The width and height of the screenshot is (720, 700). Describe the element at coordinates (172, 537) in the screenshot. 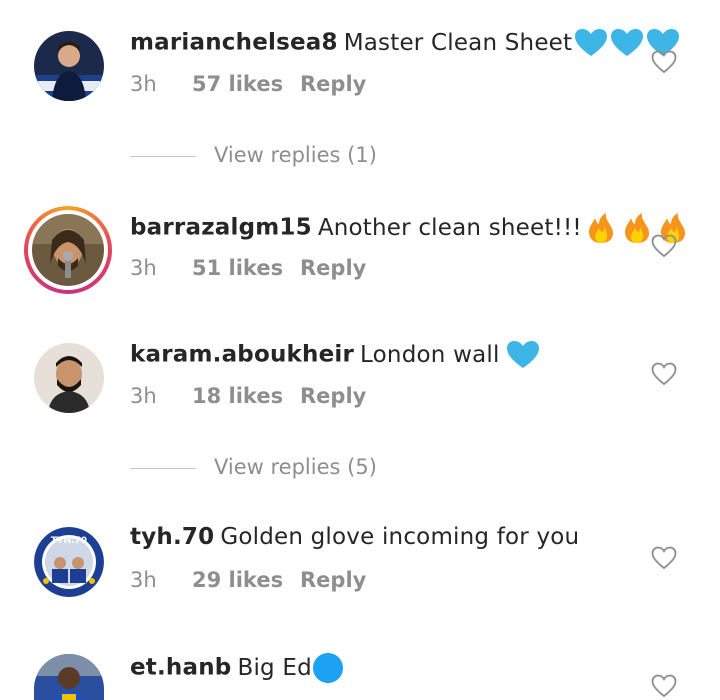

I see `username: tyh.70` at that location.